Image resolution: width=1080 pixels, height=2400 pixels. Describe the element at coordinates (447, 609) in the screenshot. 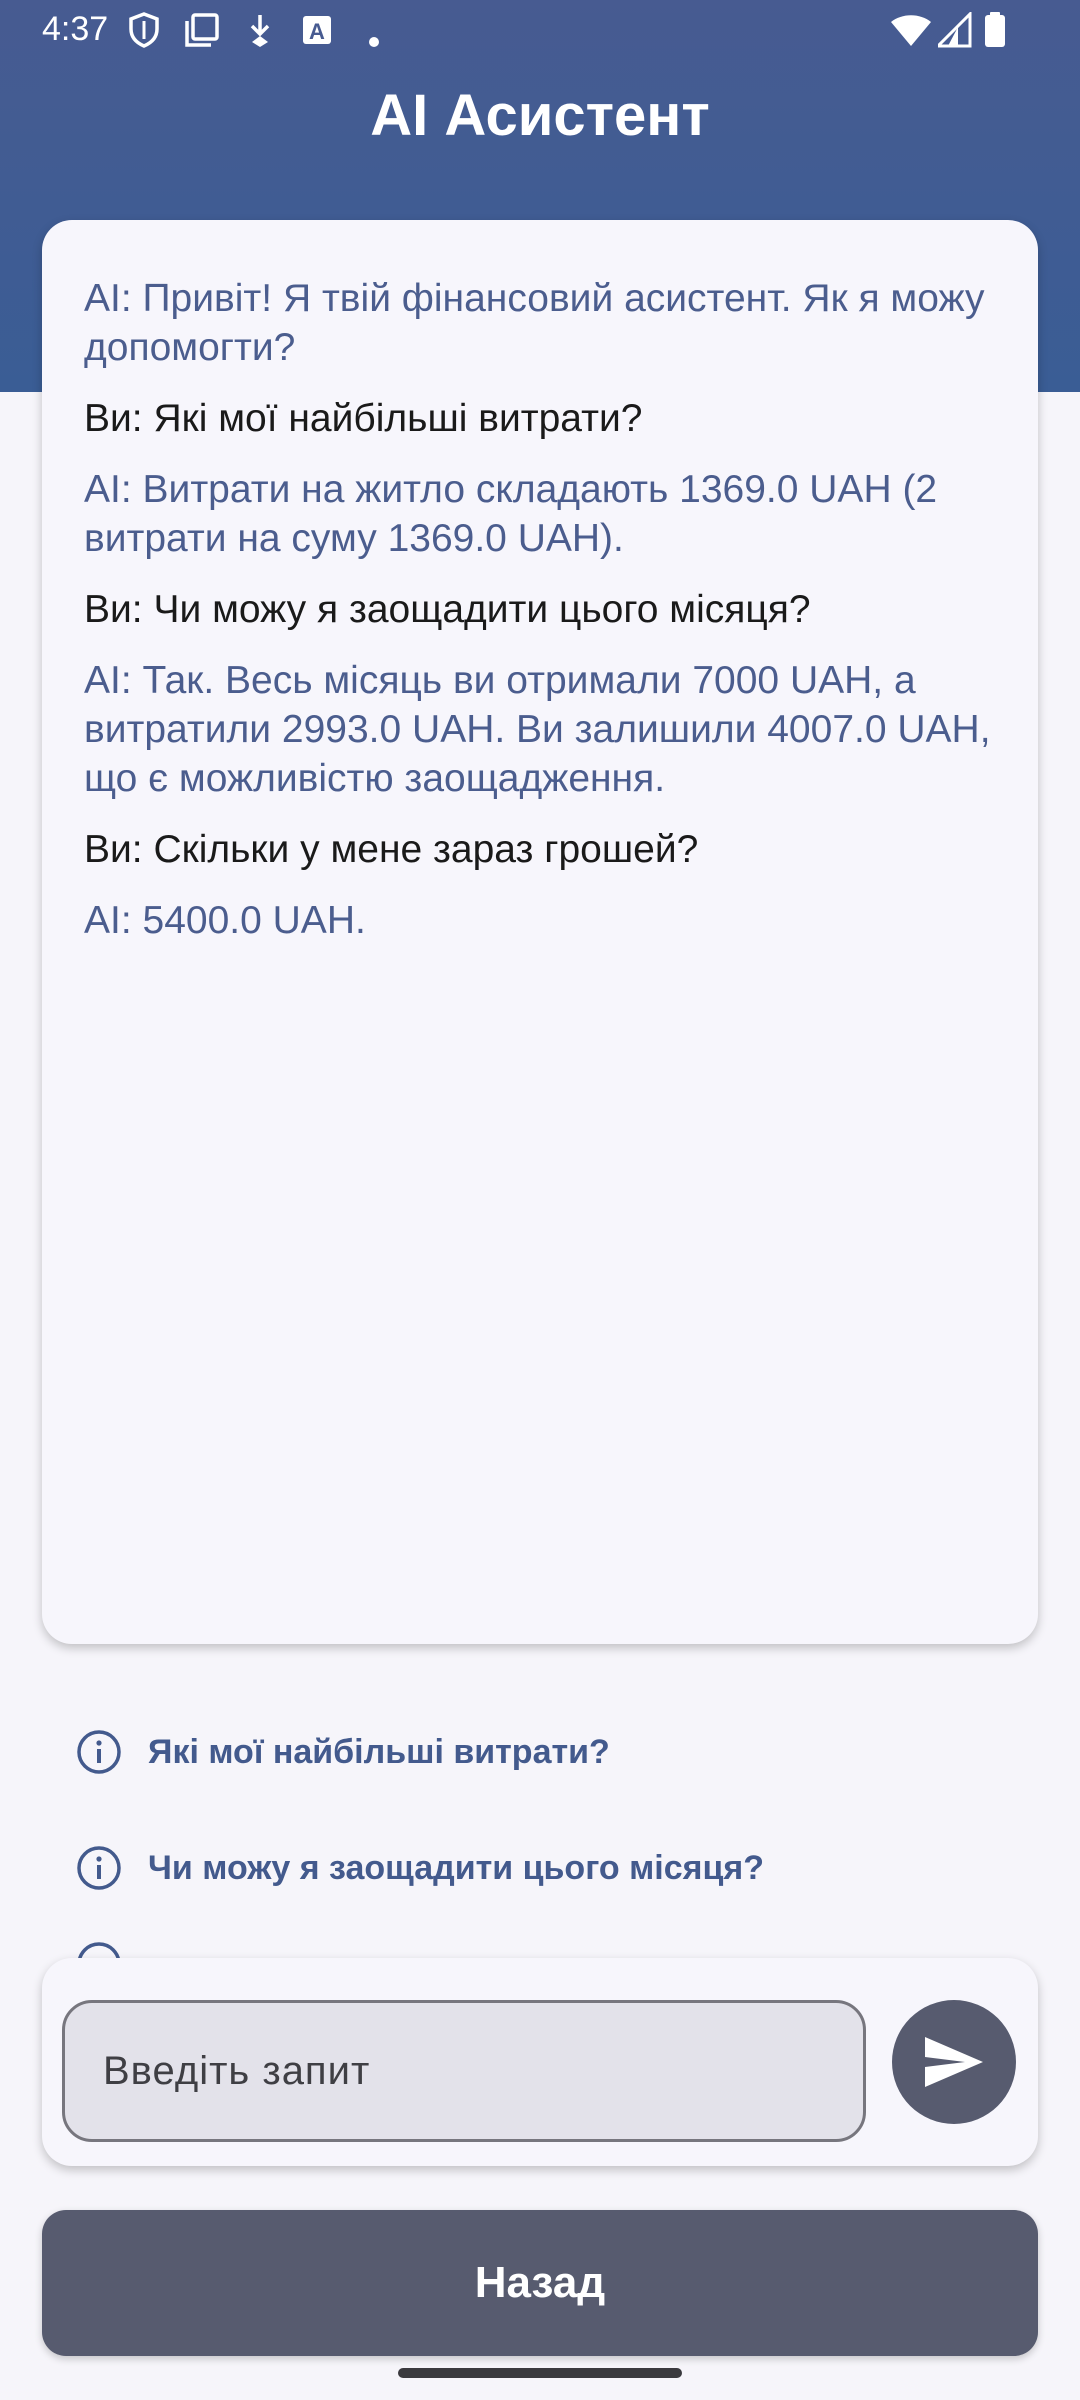

I see `chat-message-user: Ви: Чи можу я заощадити цього місяця?` at that location.